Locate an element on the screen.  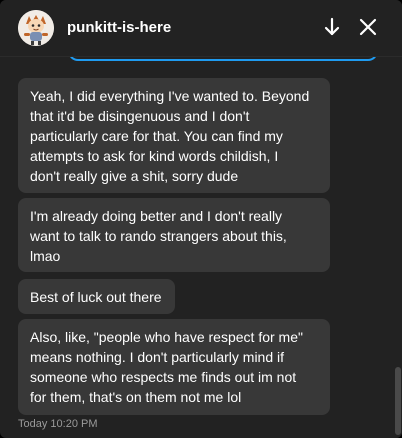
chat-username: punkitt-is-here is located at coordinates (119, 28).